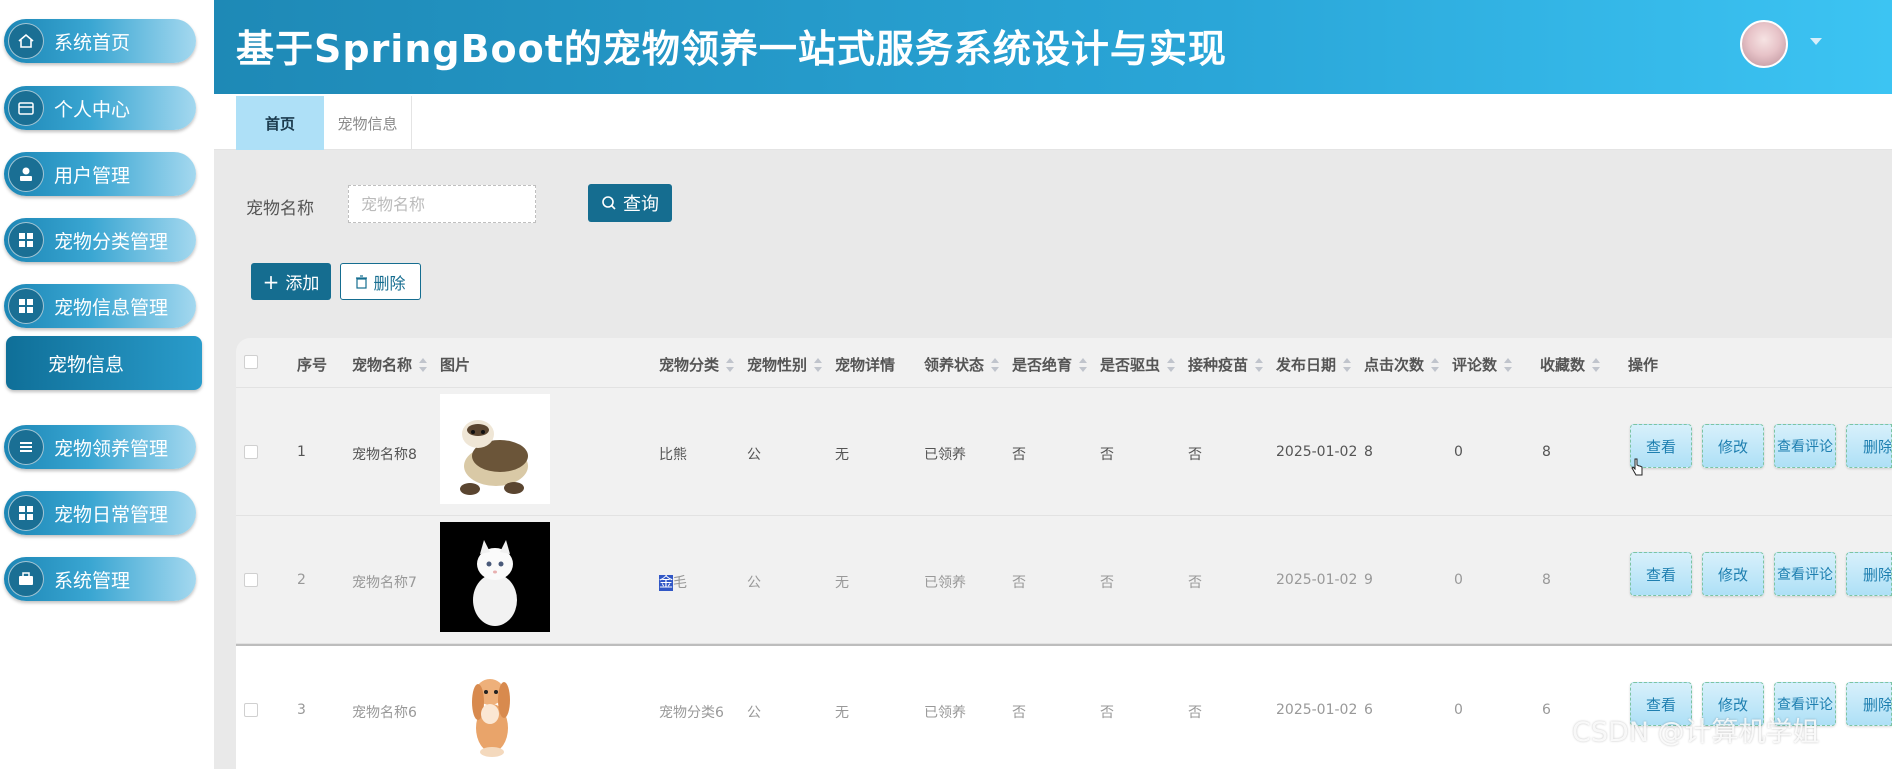 This screenshot has height=769, width=1892. I want to click on add-button: + 添加, so click(291, 281).